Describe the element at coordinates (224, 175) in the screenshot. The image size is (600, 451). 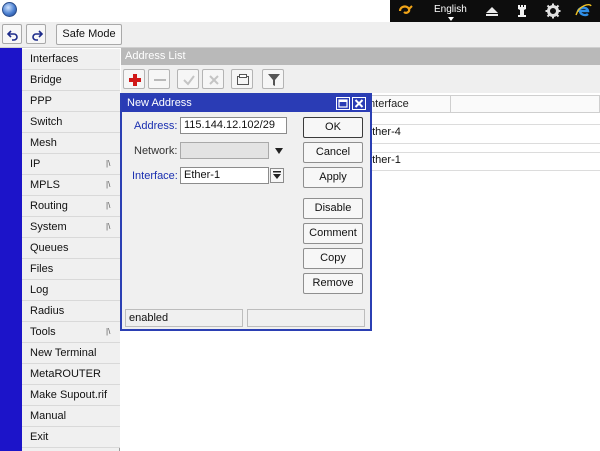
I see `interface-select: Ether-1` at that location.